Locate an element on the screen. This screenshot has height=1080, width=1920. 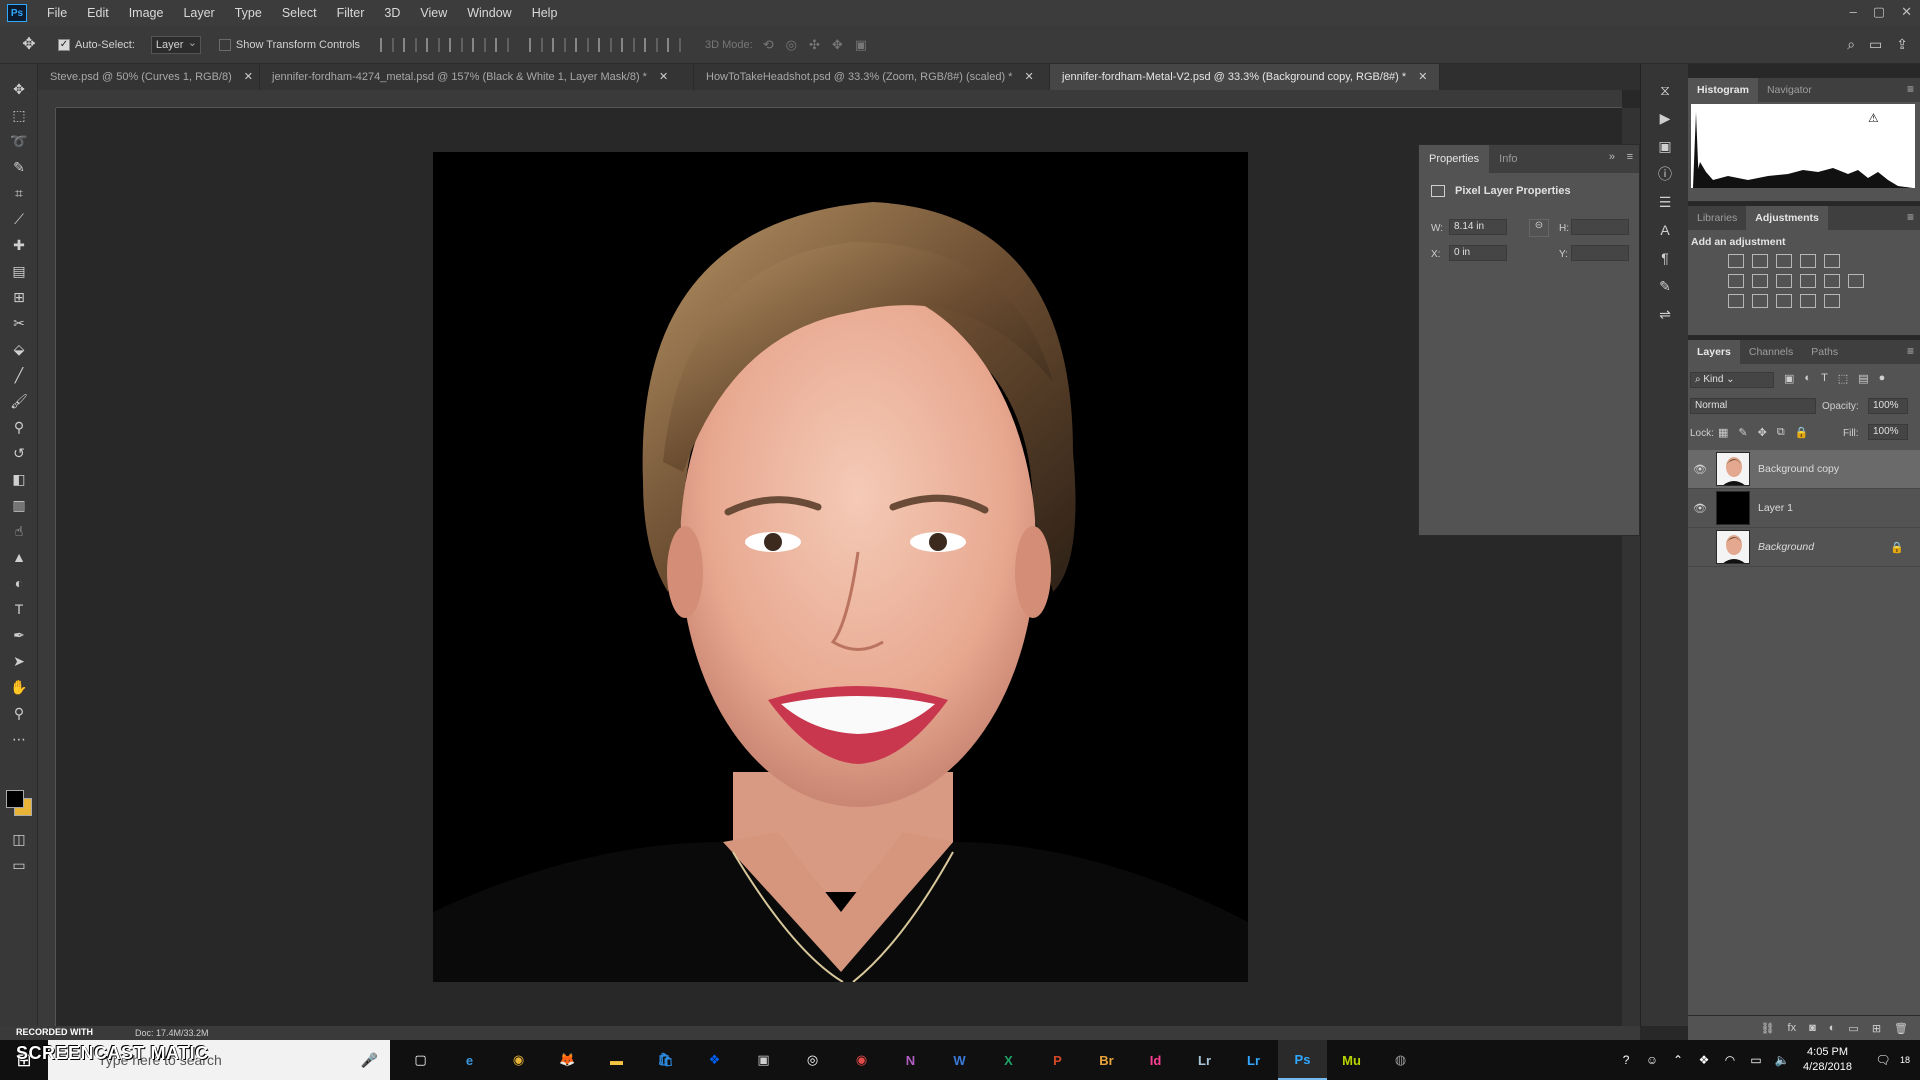
lock-pixels-icon: ✎ is located at coordinates (1742, 432).